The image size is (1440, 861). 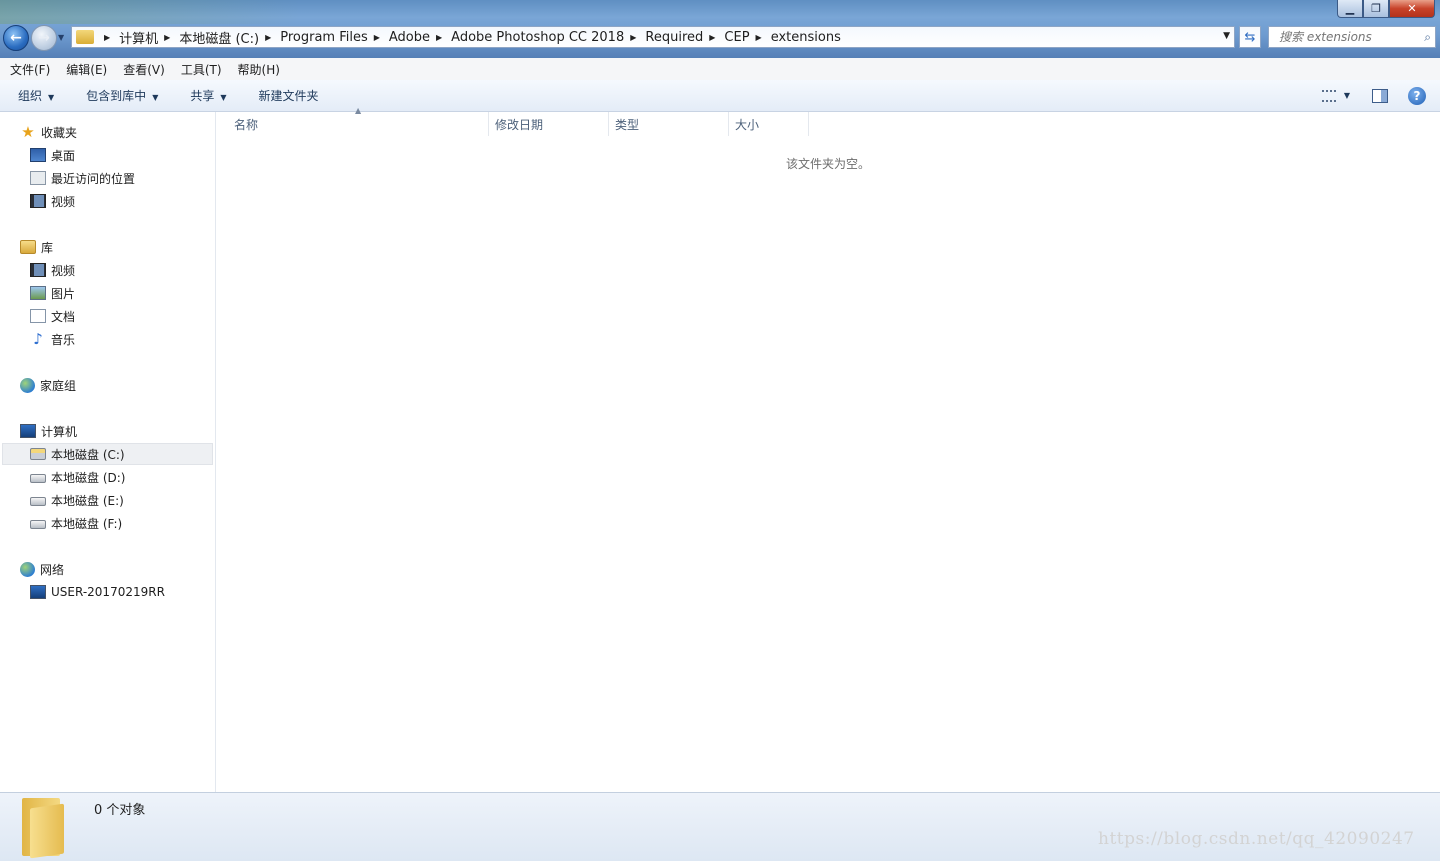 What do you see at coordinates (29, 69) in the screenshot?
I see `menu-file: 文件(F)` at bounding box center [29, 69].